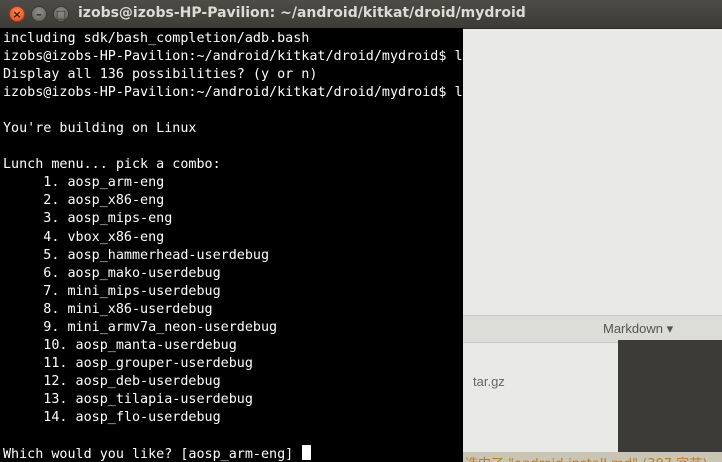 This screenshot has width=722, height=462. Describe the element at coordinates (670, 396) in the screenshot. I see `background-dark-panel` at that location.